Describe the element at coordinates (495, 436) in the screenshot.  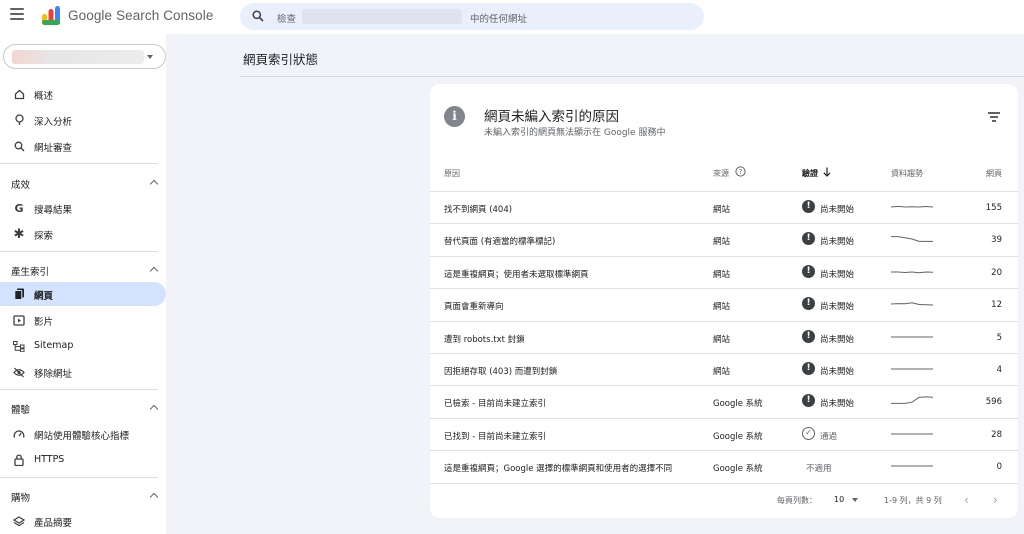
I see `row-reason: 已找到 - 目前尚未建立索引` at that location.